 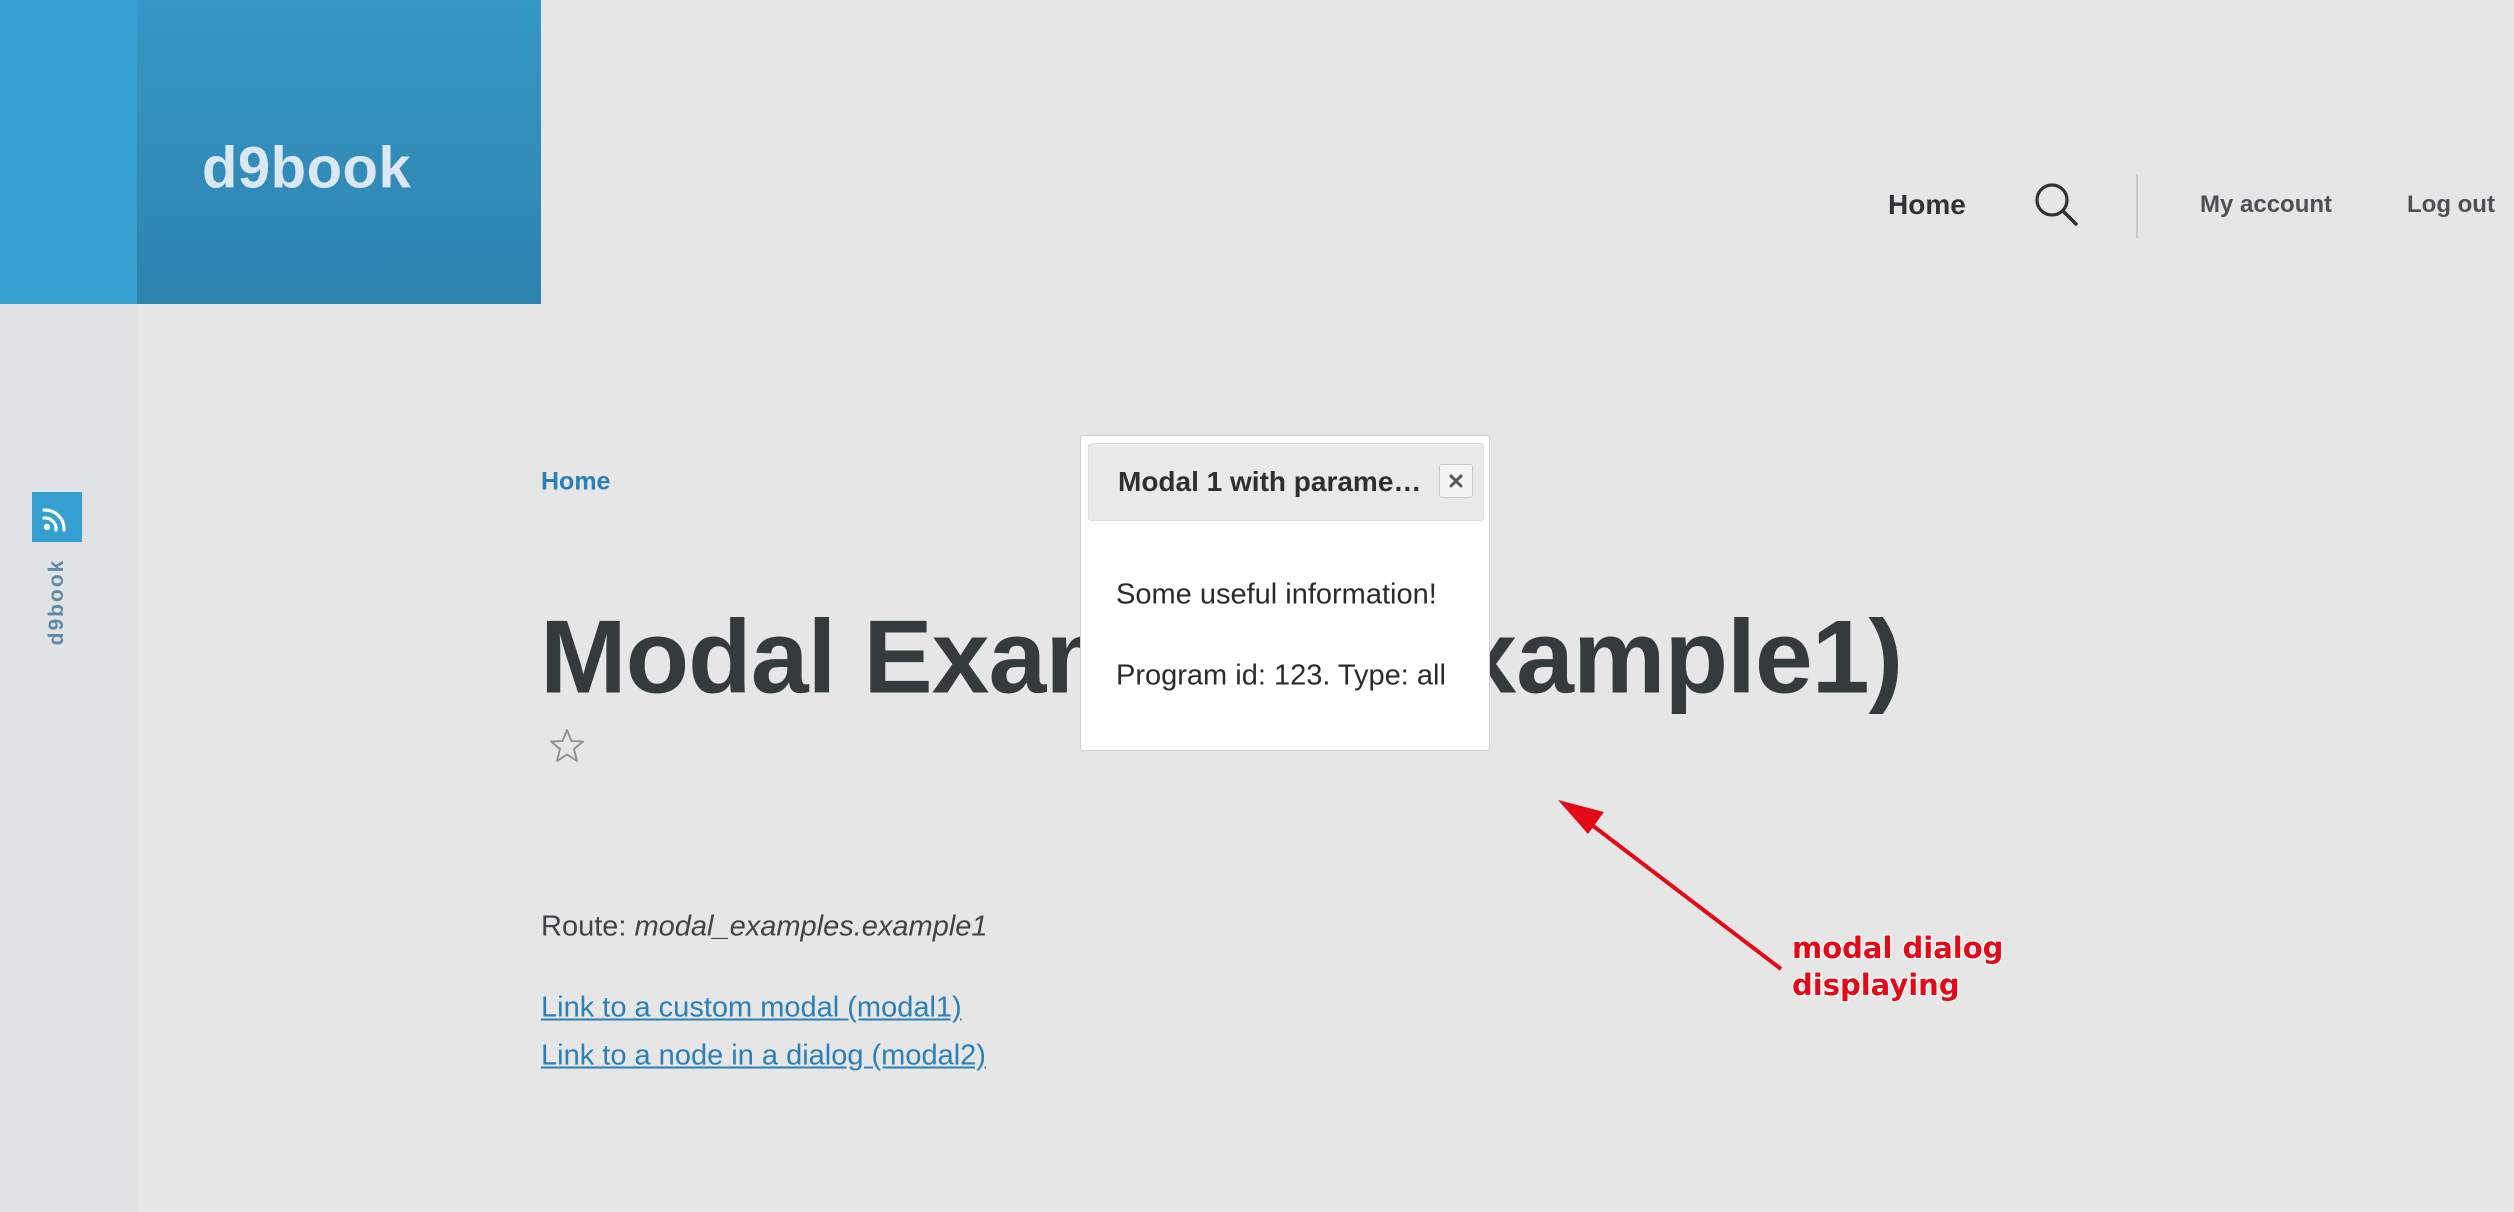 I want to click on route-line: Route: modal_examples.example1, so click(x=764, y=927).